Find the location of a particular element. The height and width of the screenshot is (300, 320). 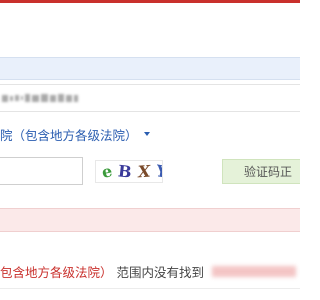

name-row is located at coordinates (150, 99).